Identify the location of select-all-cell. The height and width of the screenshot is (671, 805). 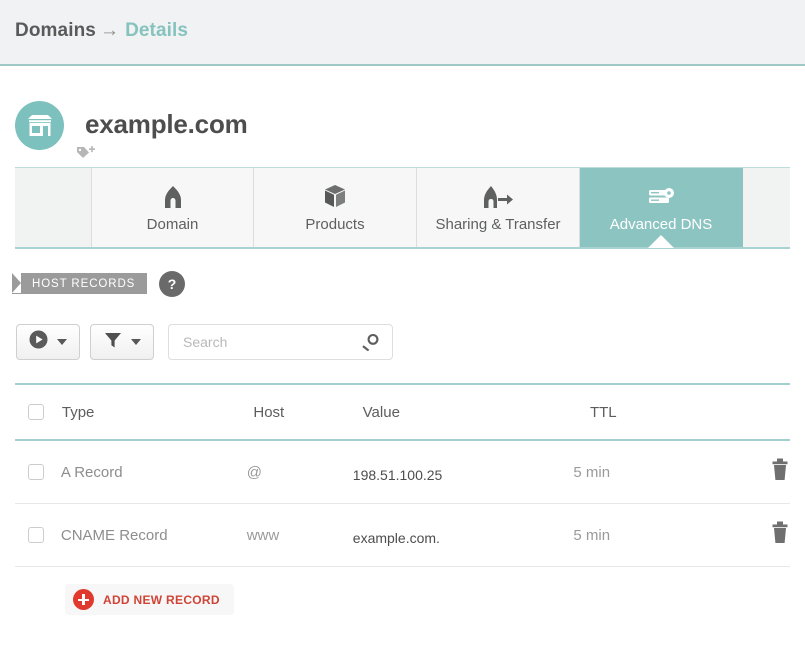
(38, 412).